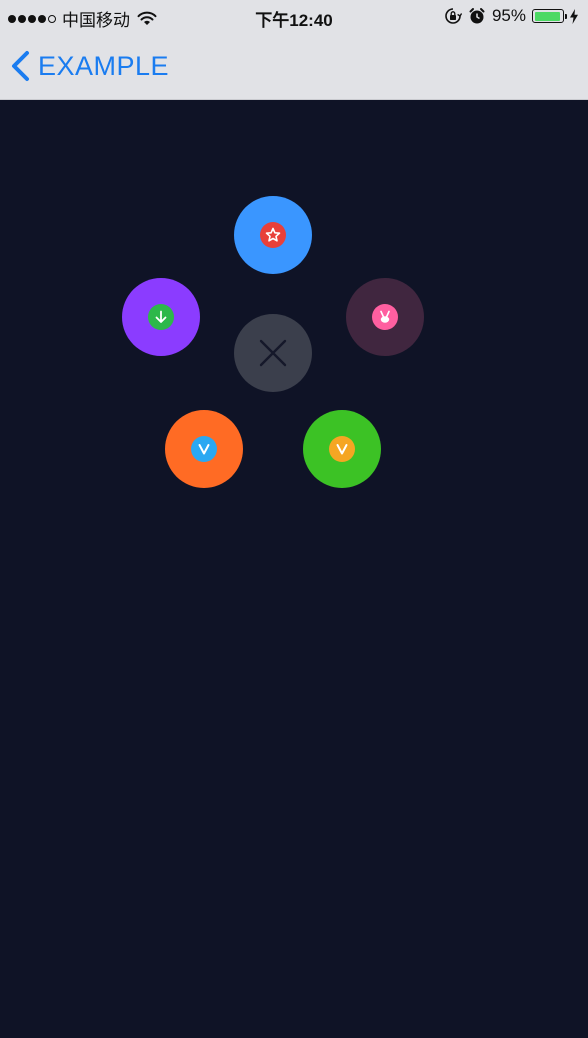 The image size is (588, 1038). I want to click on star-icon, so click(273, 234).